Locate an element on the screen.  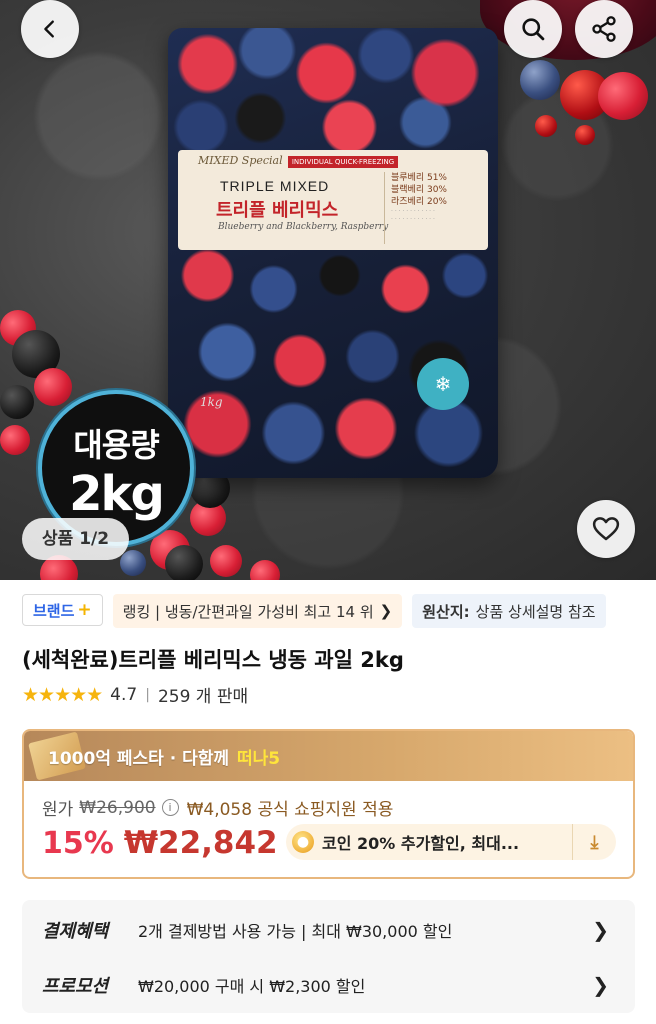
plus-icon: + is located at coordinates (84, 610).